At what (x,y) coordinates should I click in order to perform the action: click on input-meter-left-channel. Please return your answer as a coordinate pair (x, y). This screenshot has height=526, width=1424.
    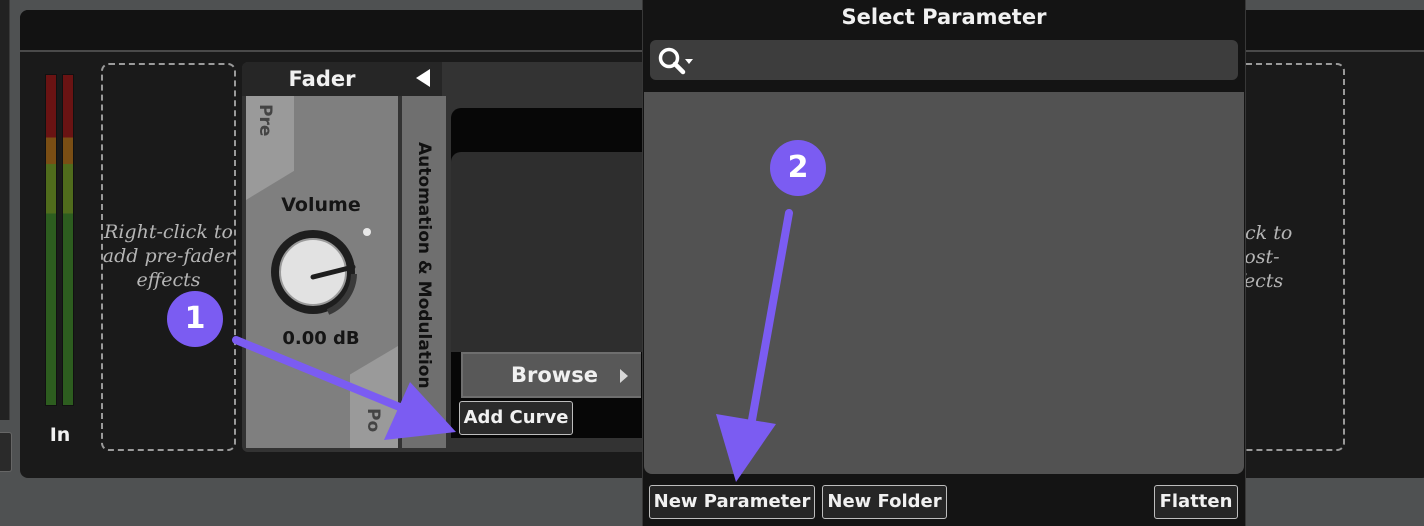
    Looking at the image, I should click on (51, 240).